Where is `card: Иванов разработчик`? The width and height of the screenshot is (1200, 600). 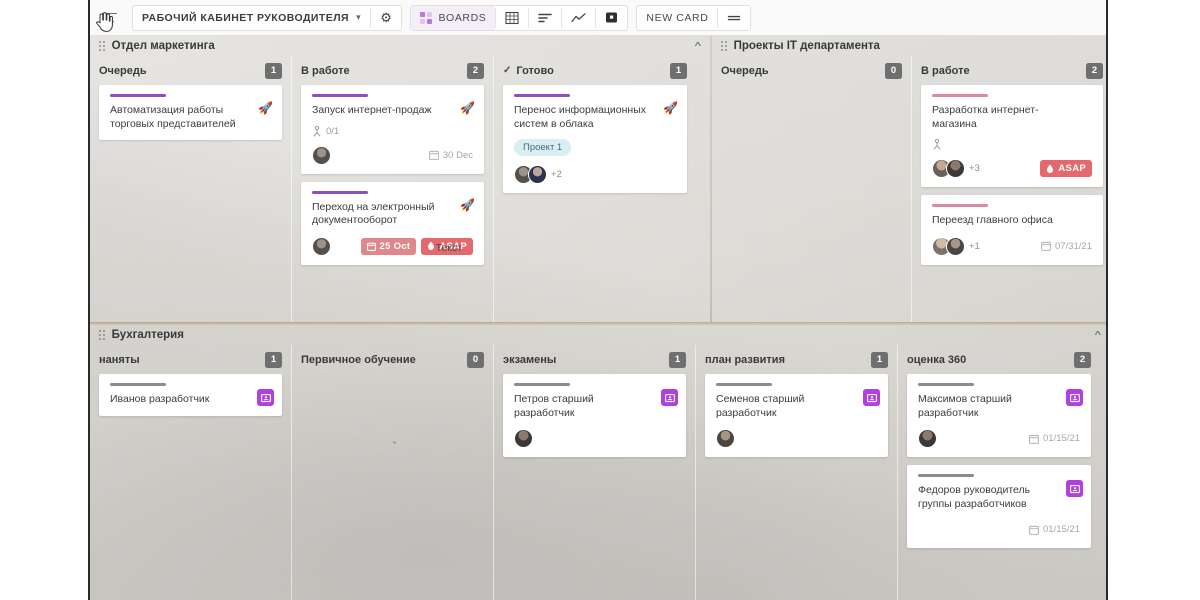
card: Иванов разработчик is located at coordinates (190, 395).